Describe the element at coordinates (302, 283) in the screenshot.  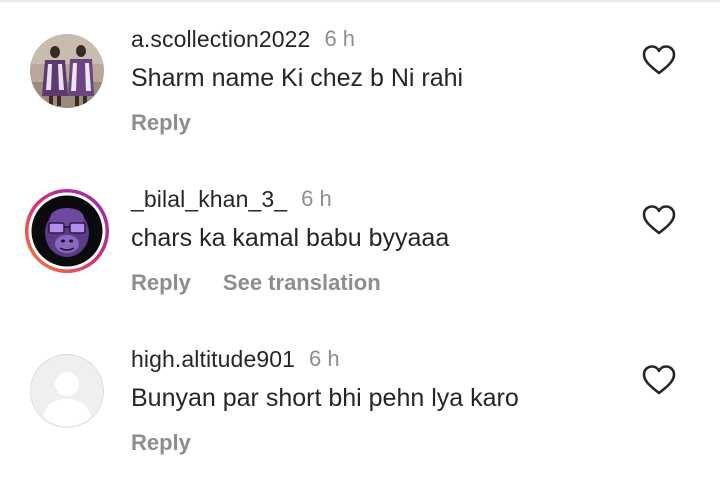
I see `see-translation-button: See translation` at that location.